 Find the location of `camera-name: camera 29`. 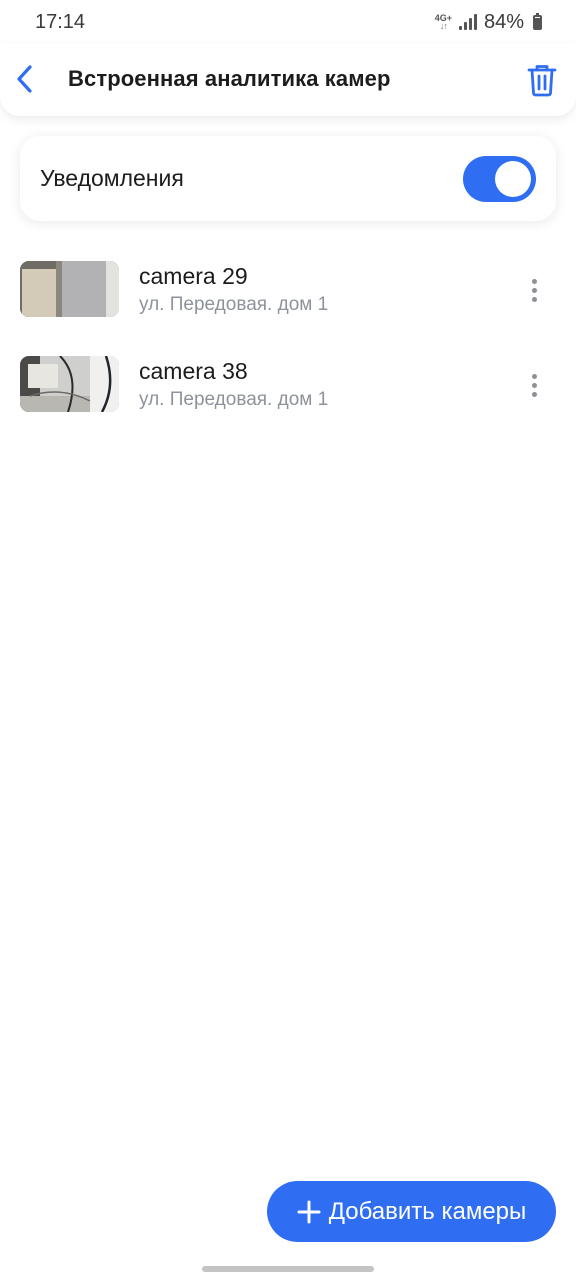

camera-name: camera 29 is located at coordinates (193, 276).